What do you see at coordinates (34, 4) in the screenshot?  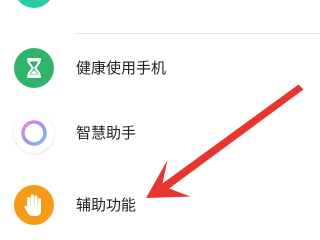 I see `partial-settings-icon` at bounding box center [34, 4].